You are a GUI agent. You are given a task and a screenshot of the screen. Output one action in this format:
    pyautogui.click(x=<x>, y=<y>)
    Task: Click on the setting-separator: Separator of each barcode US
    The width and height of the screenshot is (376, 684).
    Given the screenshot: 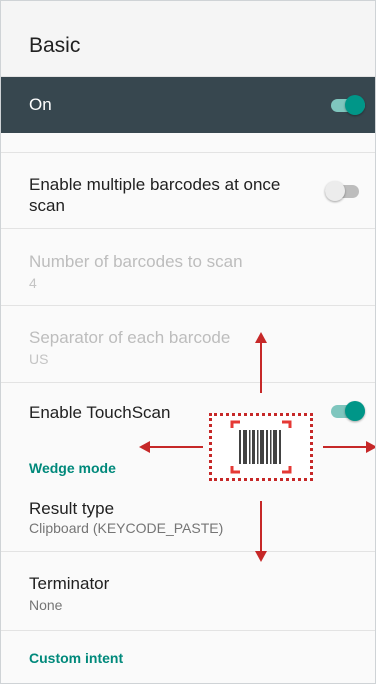 What is the action you would take?
    pyautogui.click(x=188, y=345)
    